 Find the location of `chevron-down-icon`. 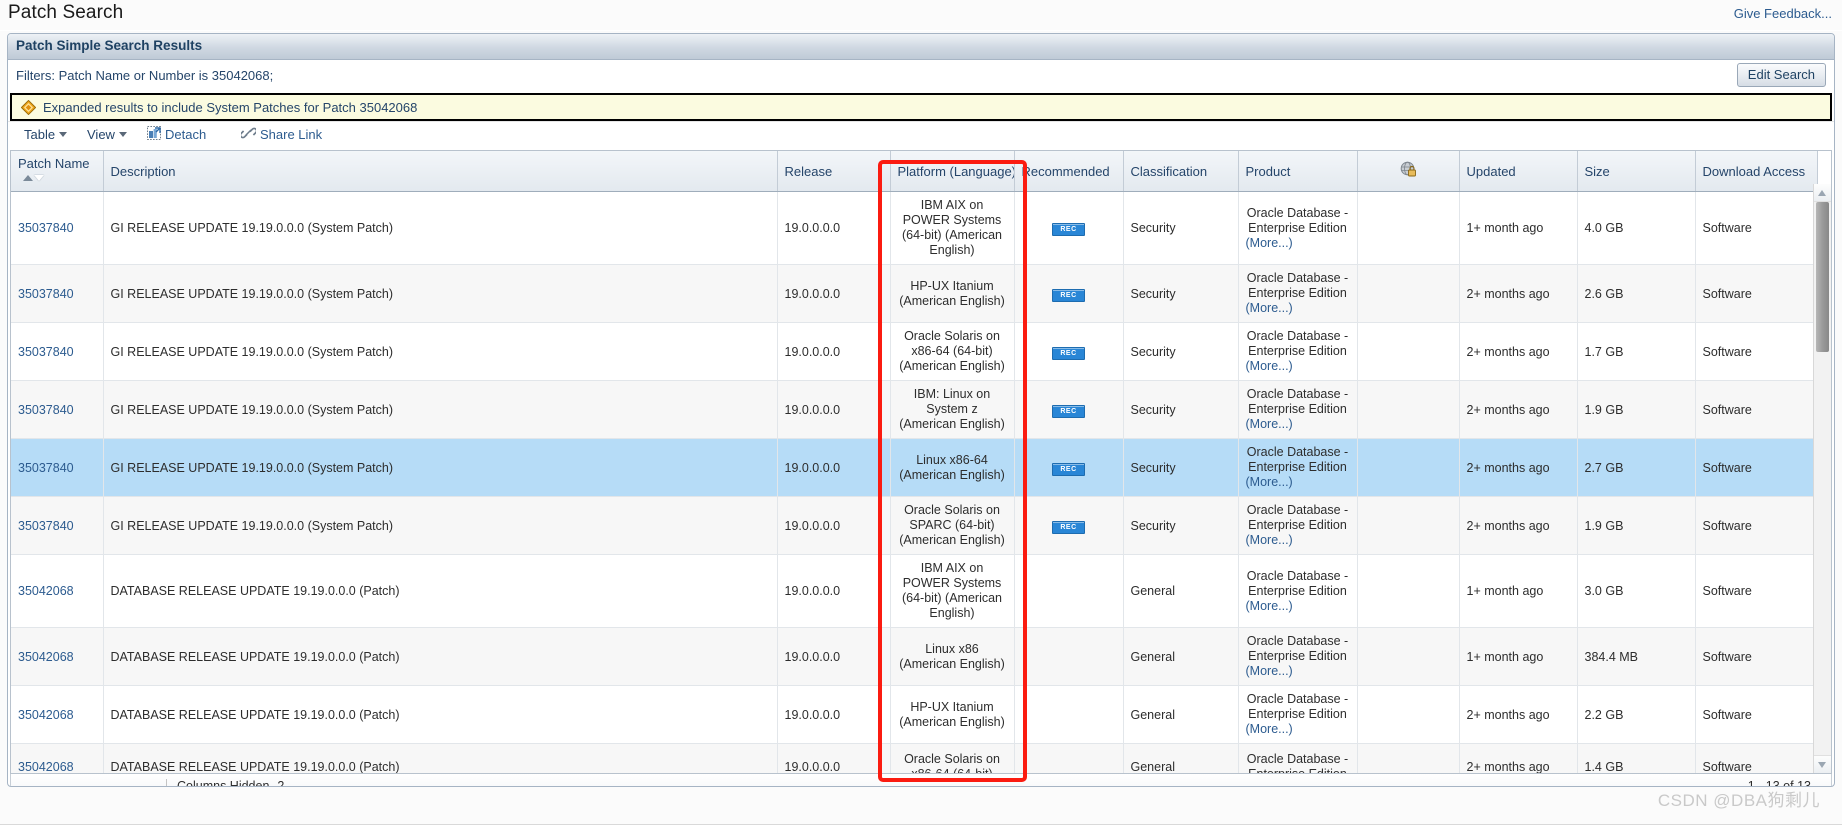

chevron-down-icon is located at coordinates (1822, 765).